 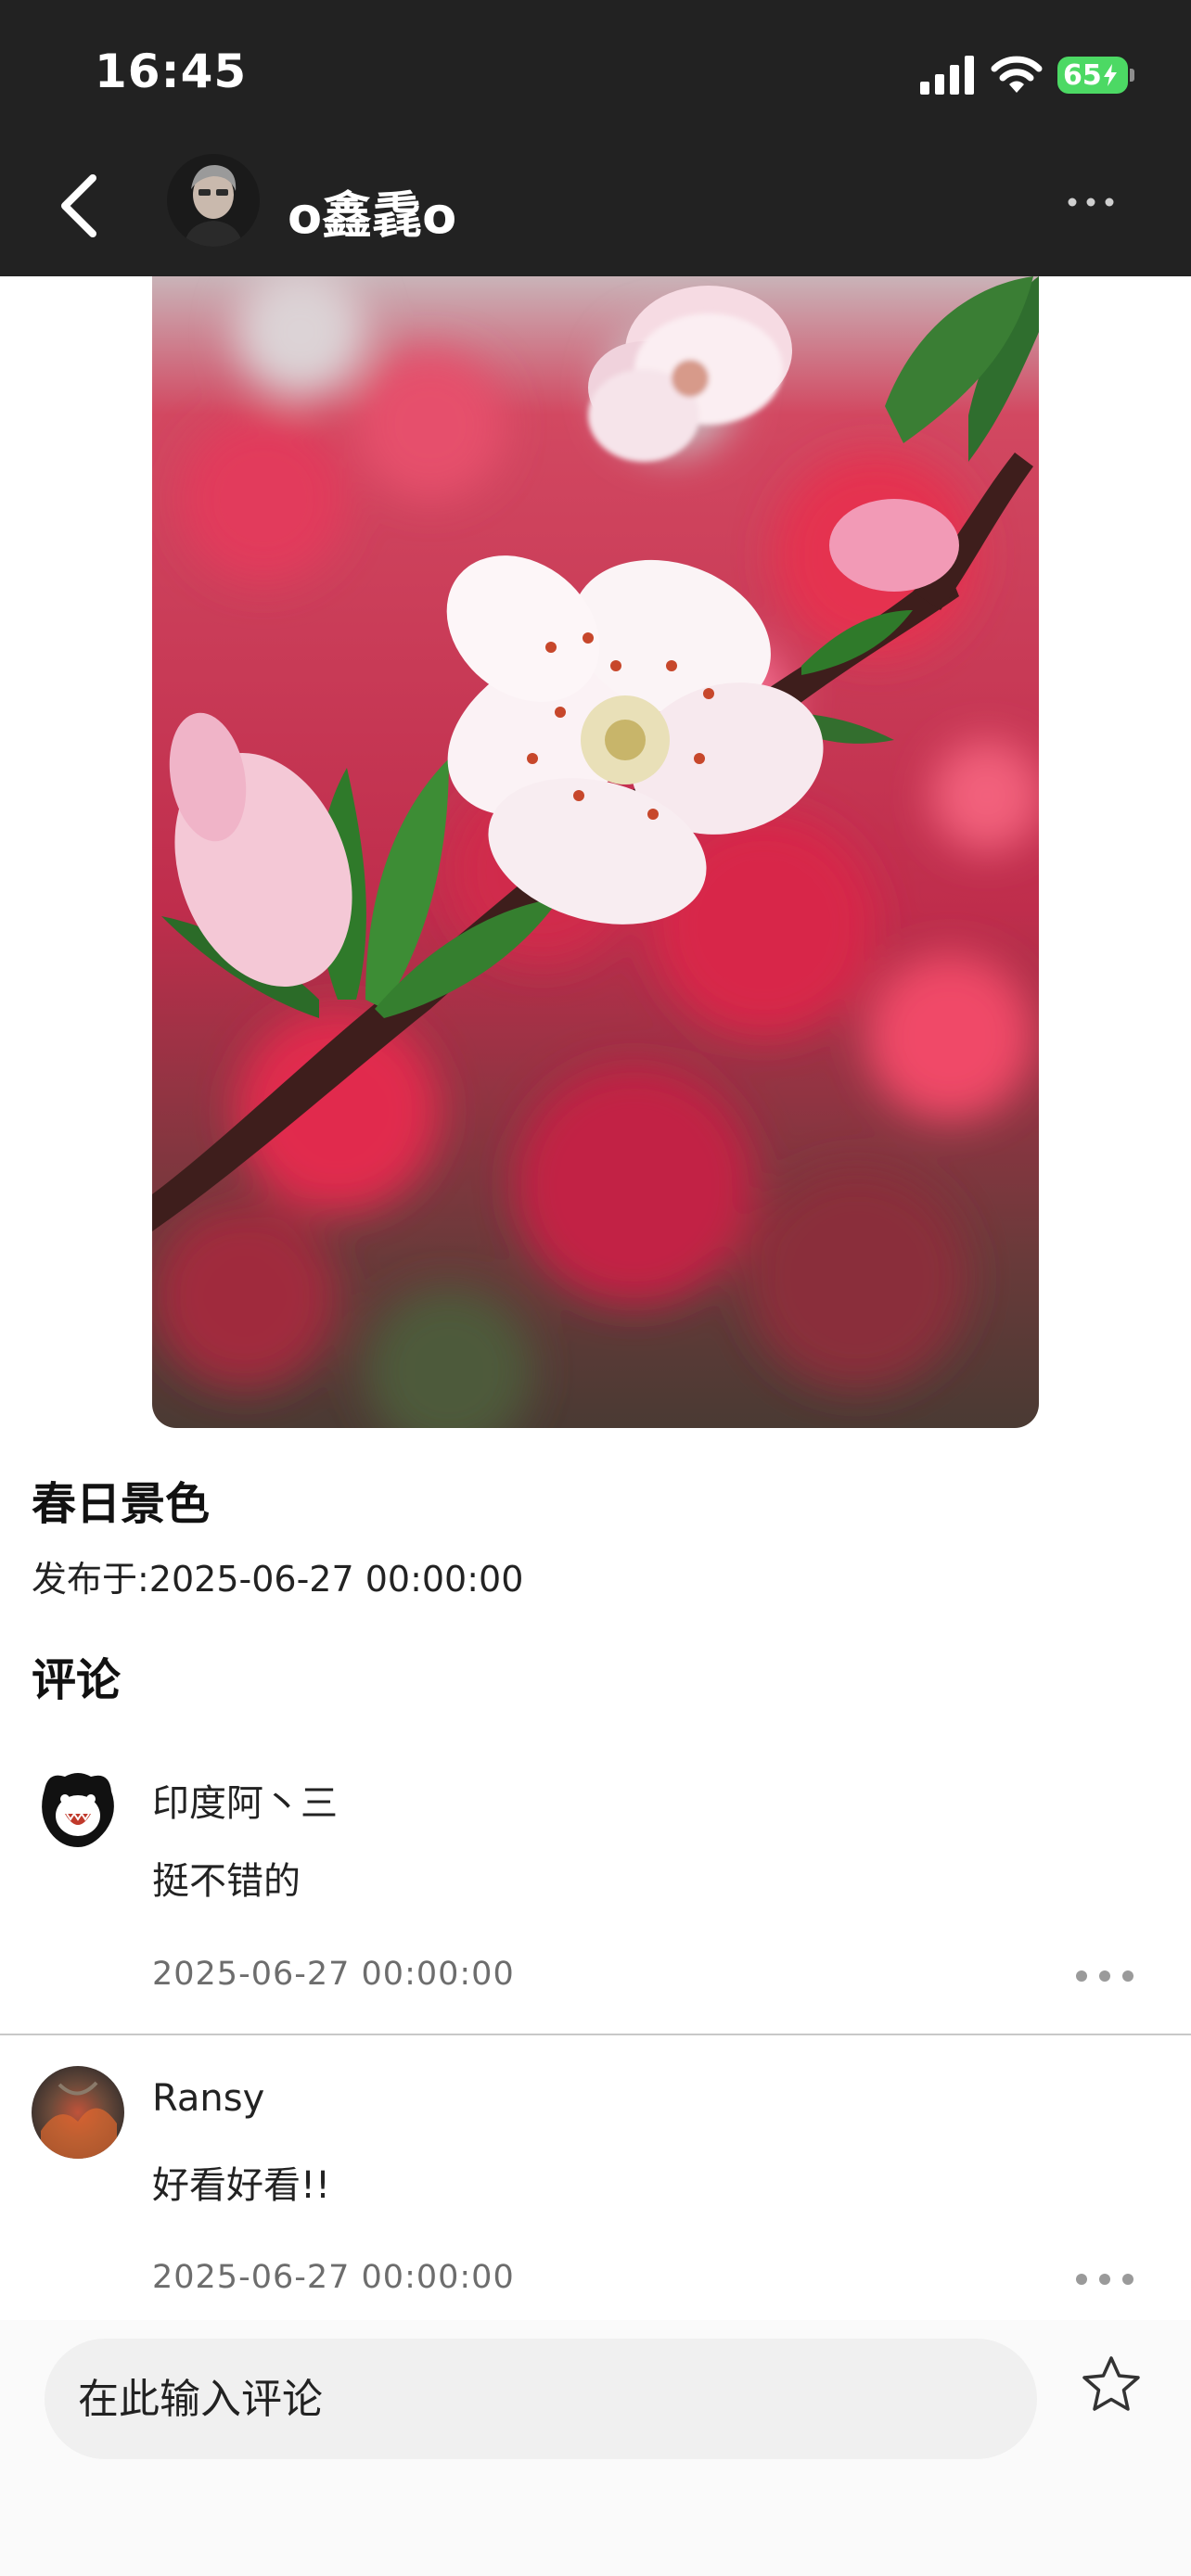 What do you see at coordinates (278, 1579) in the screenshot?
I see `post-date: 发布于:2025-06-27 00:00:00` at bounding box center [278, 1579].